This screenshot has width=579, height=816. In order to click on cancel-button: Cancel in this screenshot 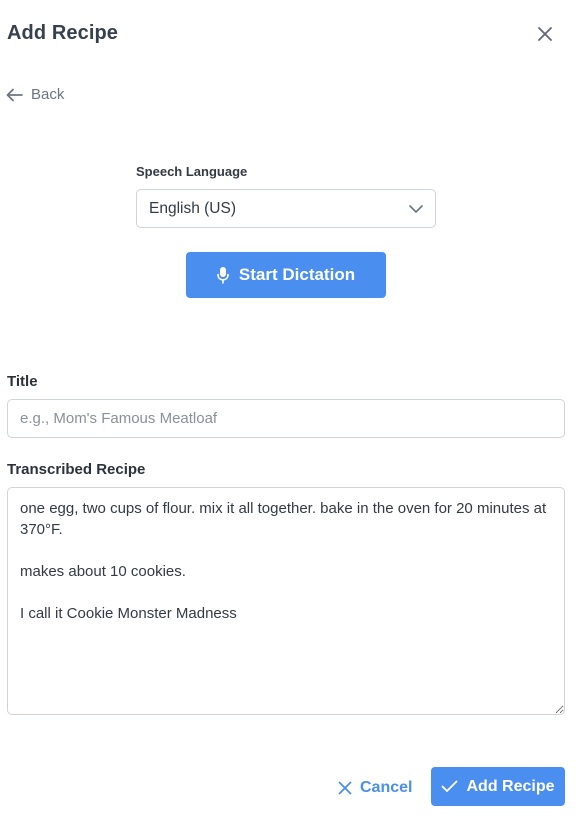, I will do `click(375, 788)`.